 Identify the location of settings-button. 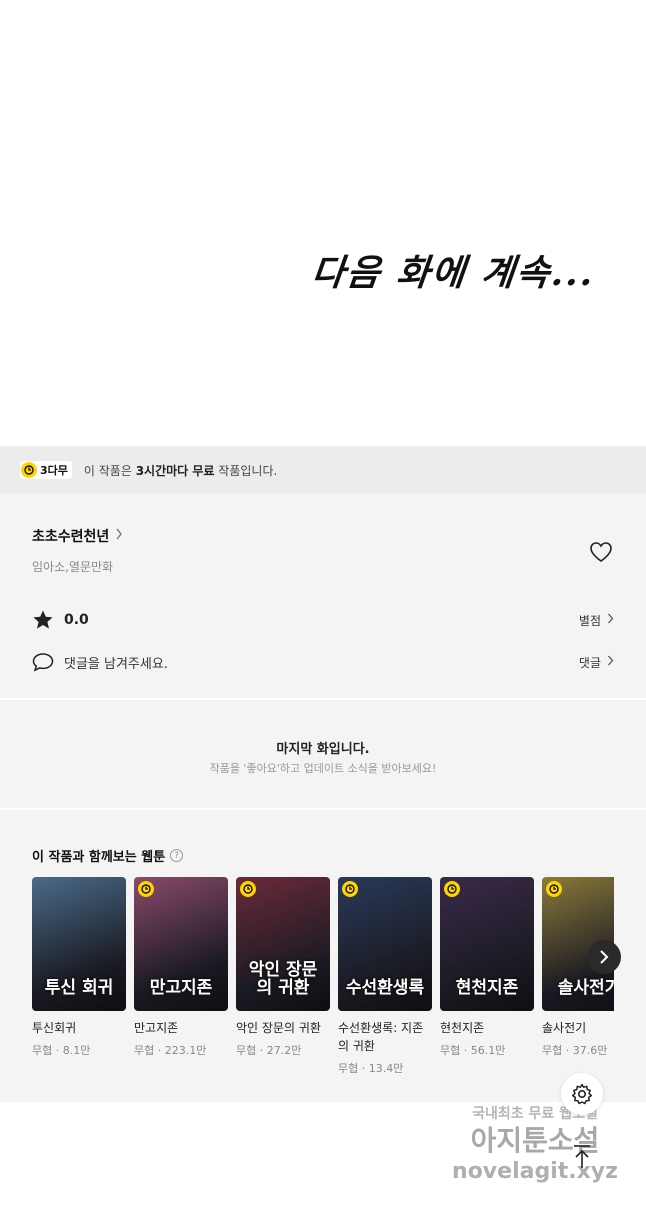
(582, 1094).